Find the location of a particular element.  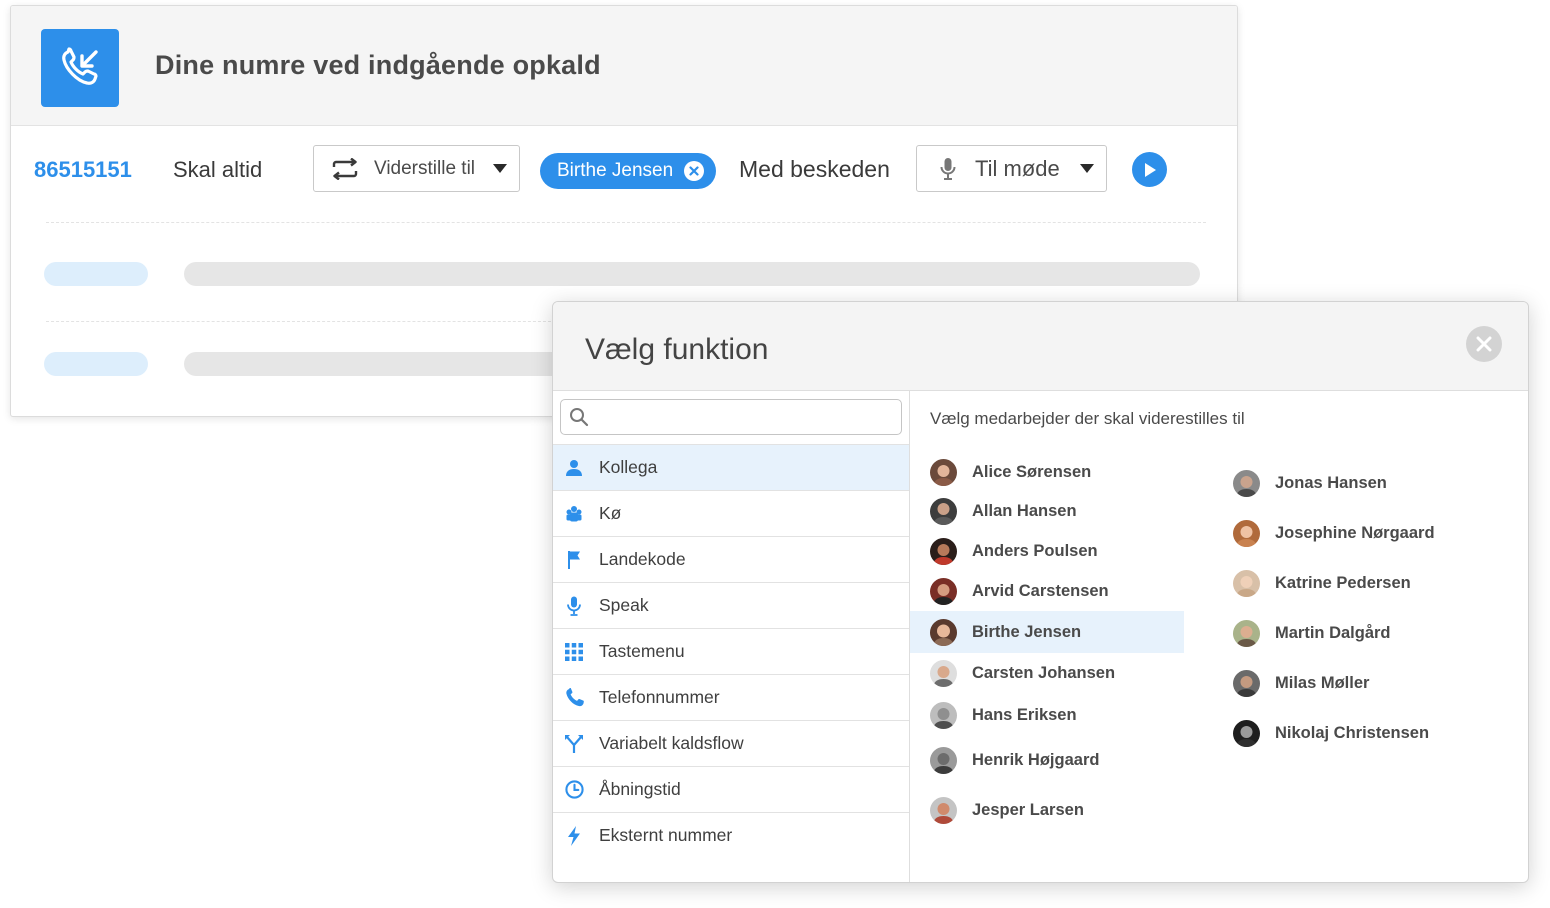

menu-item-abningstid: Åbningstid is located at coordinates (731, 789).